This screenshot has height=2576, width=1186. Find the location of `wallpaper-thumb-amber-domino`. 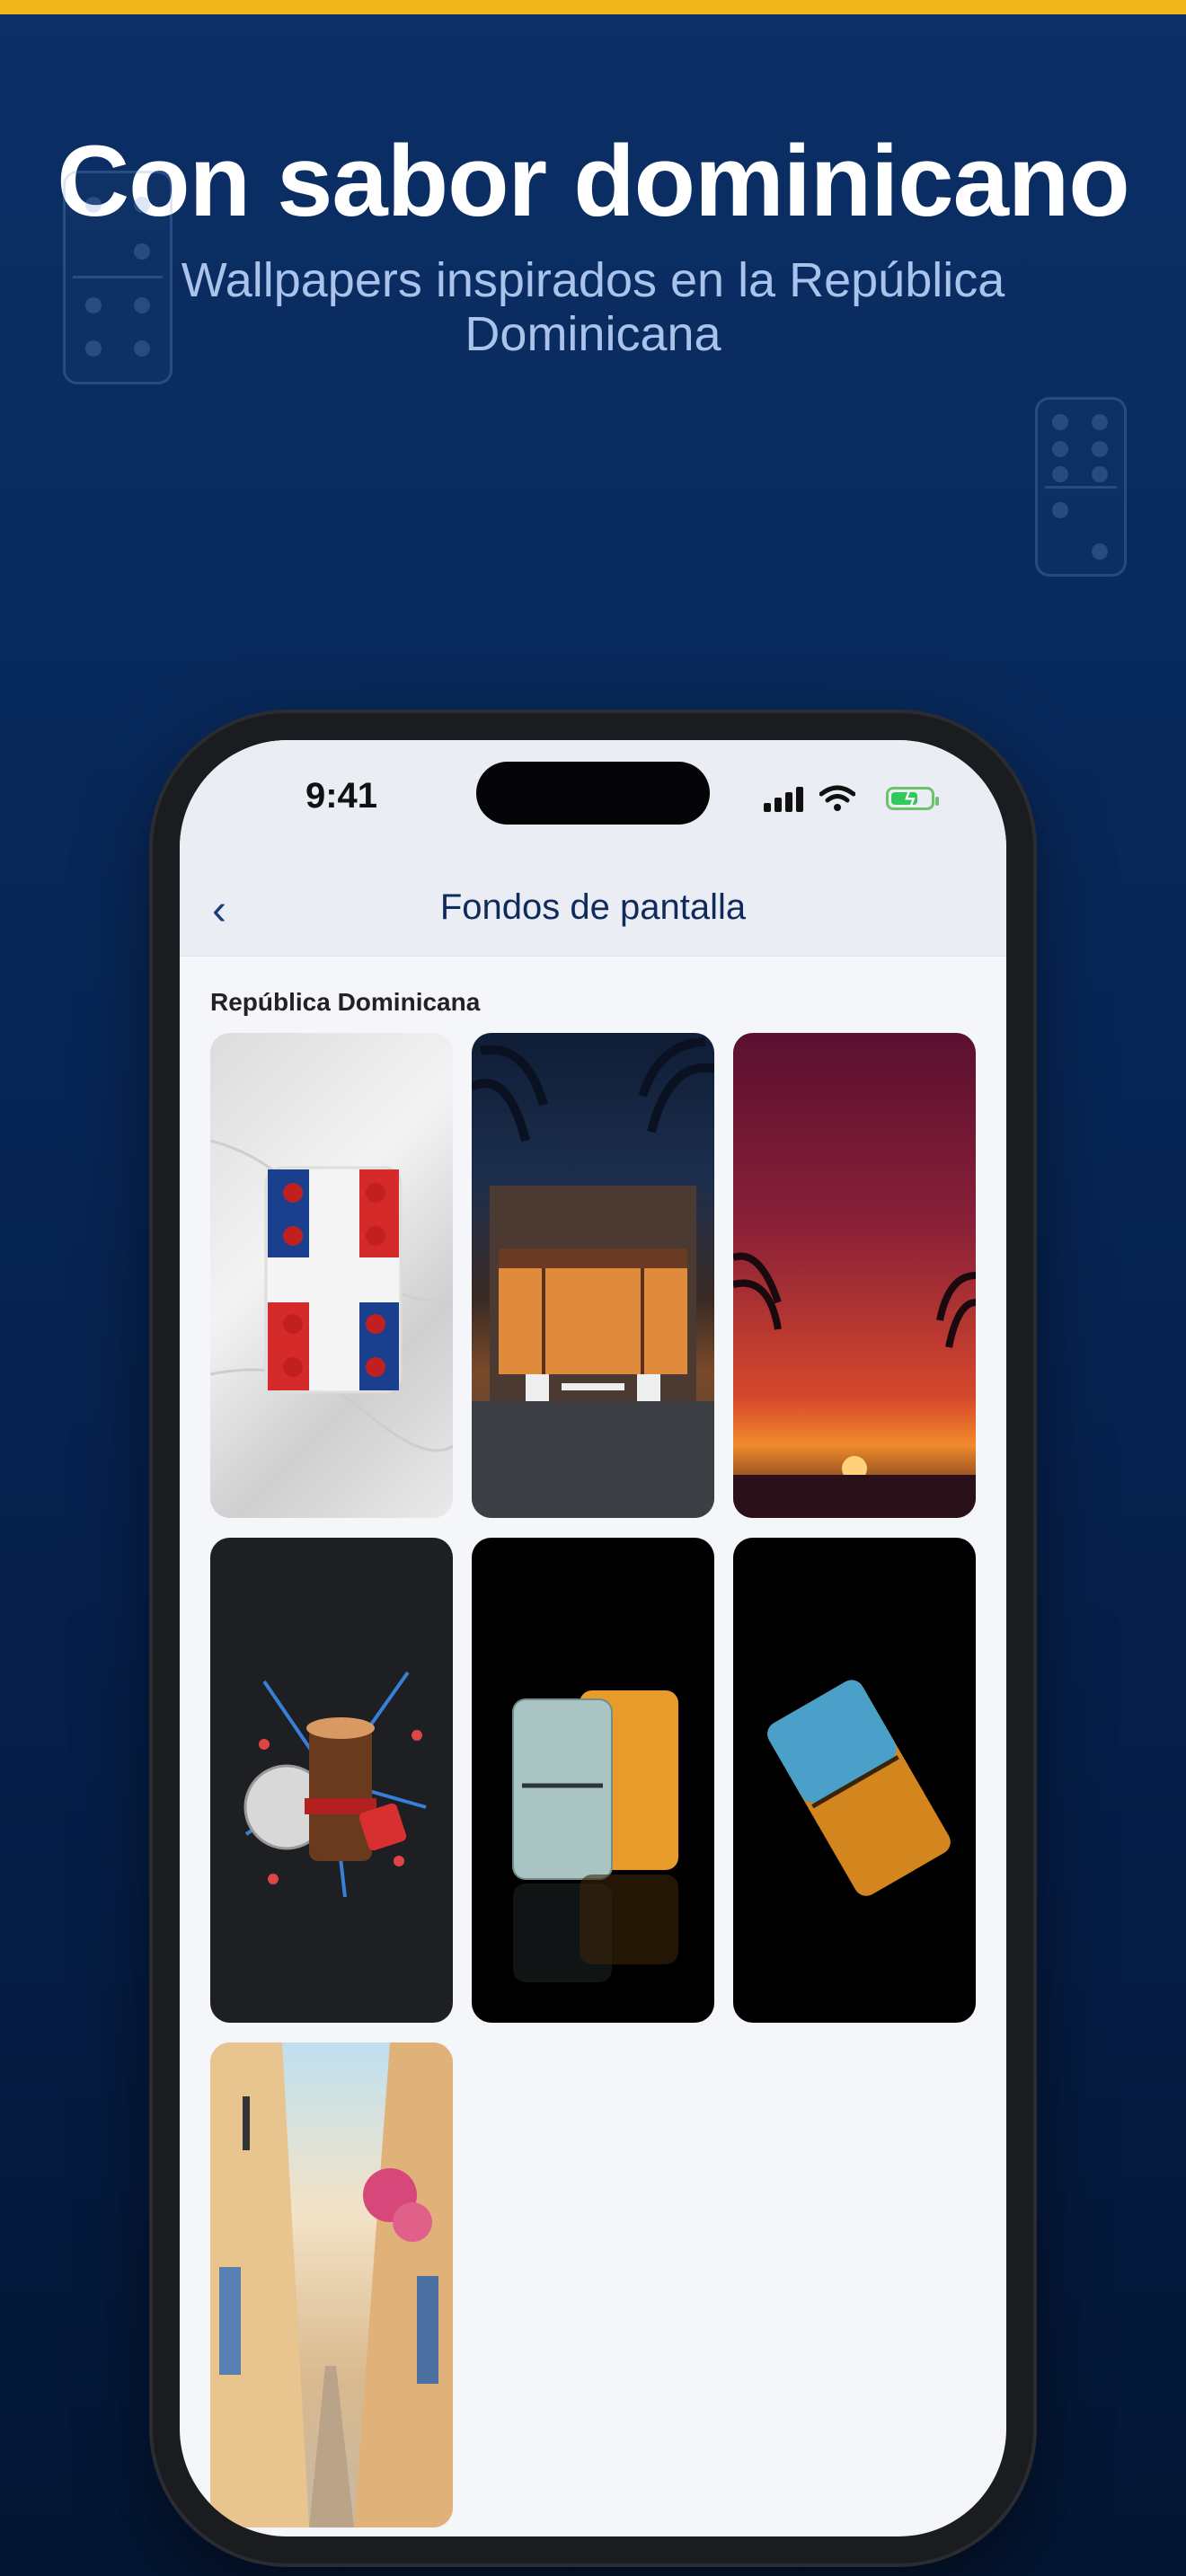

wallpaper-thumb-amber-domino is located at coordinates (854, 1780).